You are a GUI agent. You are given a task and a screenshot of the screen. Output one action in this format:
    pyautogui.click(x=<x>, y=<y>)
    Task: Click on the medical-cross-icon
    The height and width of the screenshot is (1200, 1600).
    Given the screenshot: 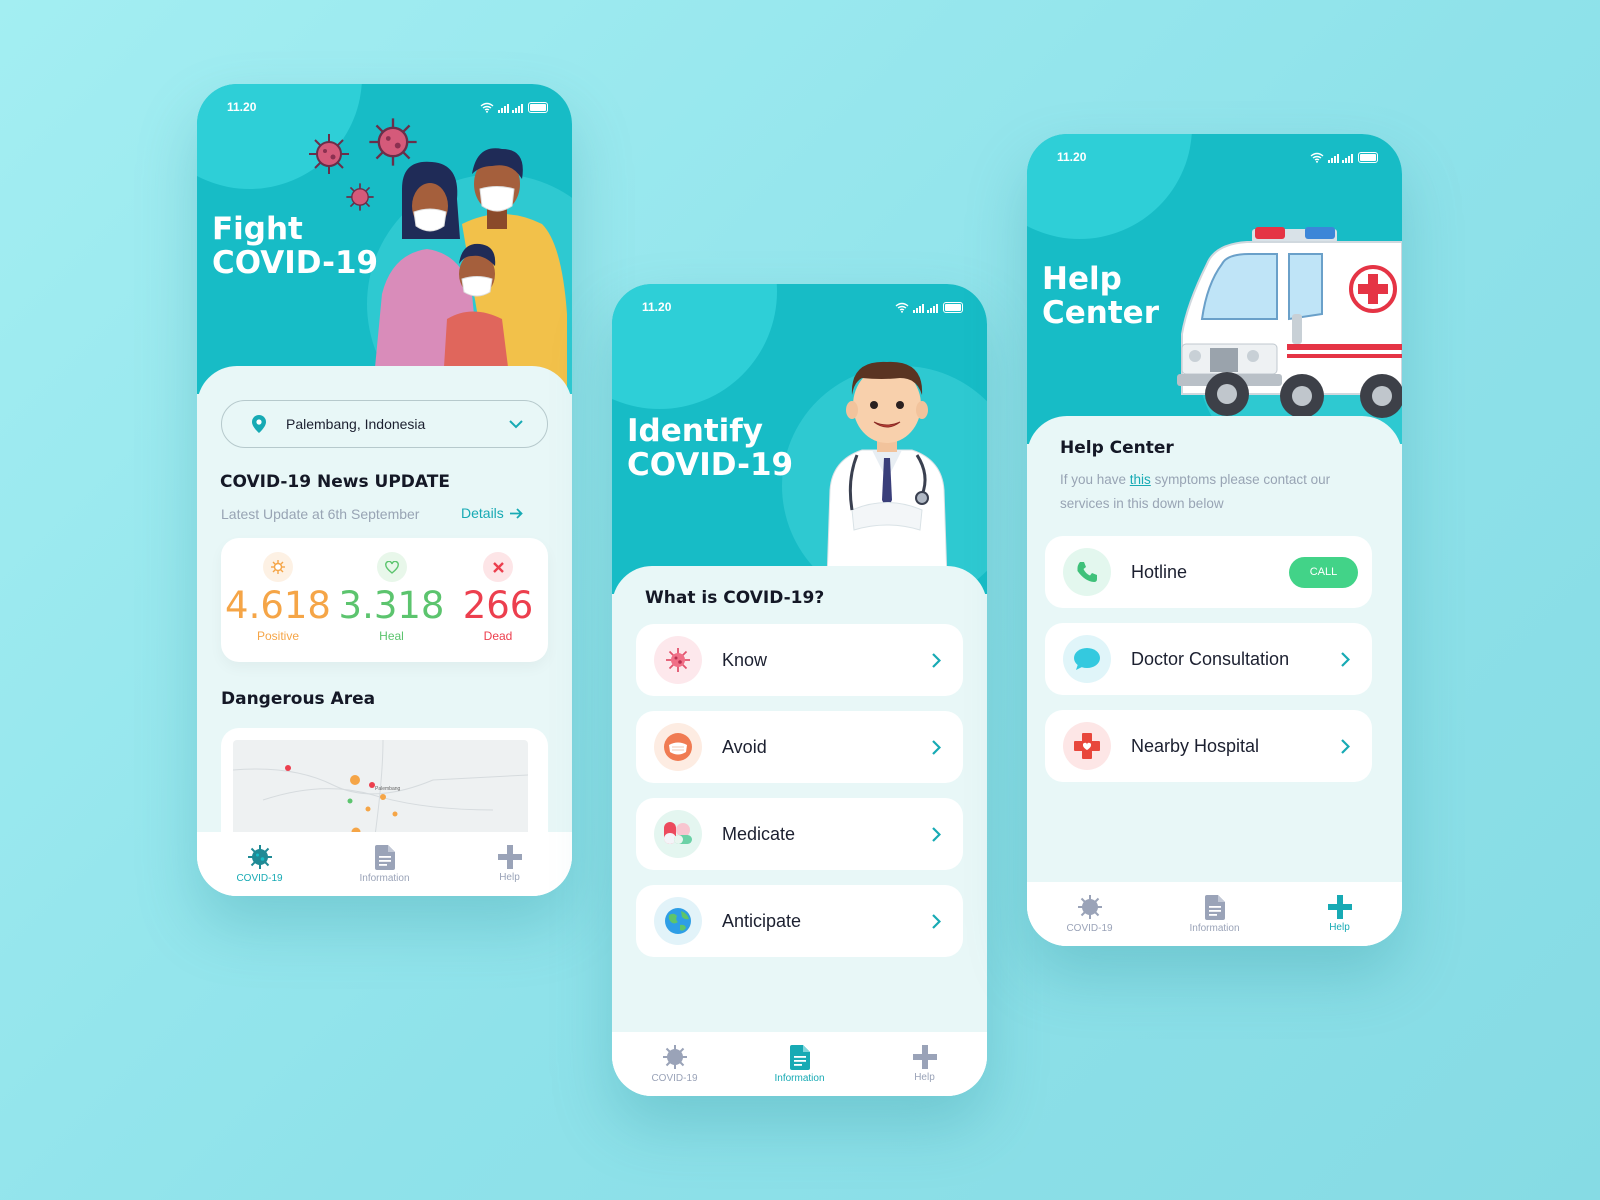 What is the action you would take?
    pyautogui.click(x=1087, y=746)
    